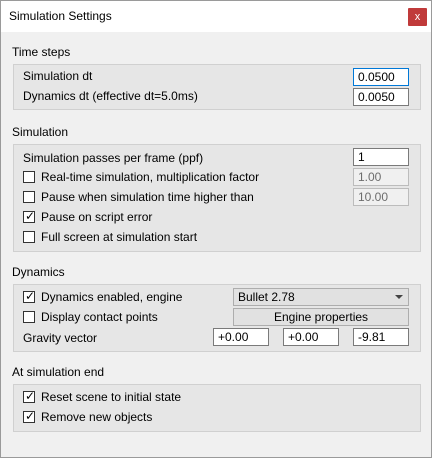 This screenshot has height=458, width=432. What do you see at coordinates (266, 297) in the screenshot?
I see `engine-select-value: Bullet 2.78` at bounding box center [266, 297].